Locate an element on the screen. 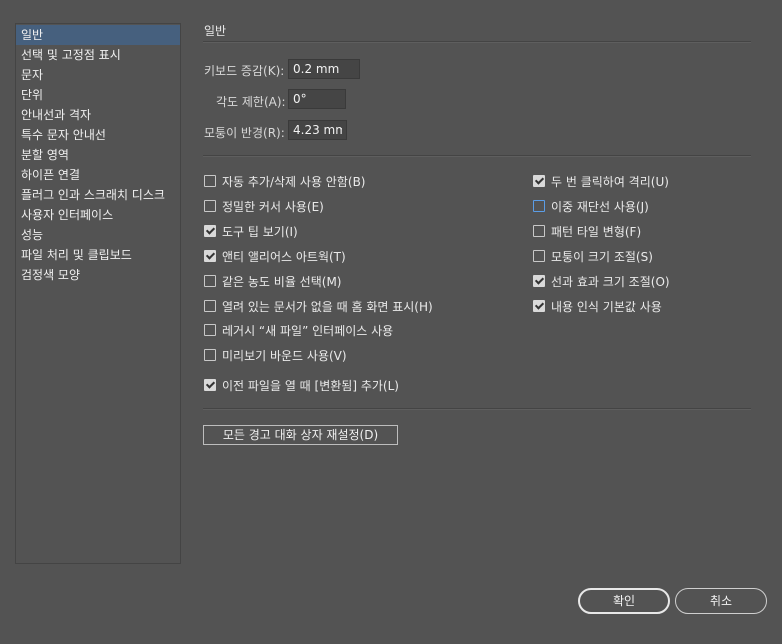  keyboard-increment-input is located at coordinates (324, 69).